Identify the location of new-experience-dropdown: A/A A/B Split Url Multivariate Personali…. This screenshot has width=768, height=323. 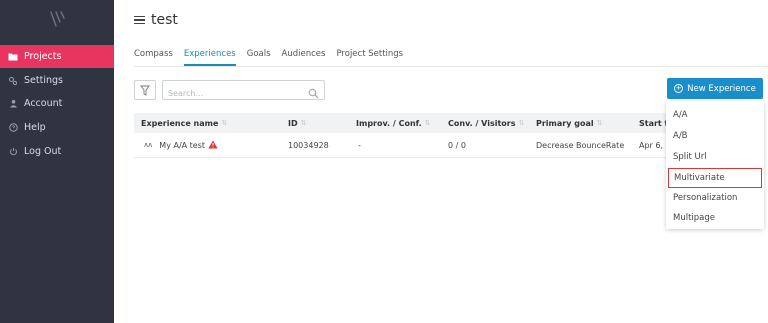
(715, 165).